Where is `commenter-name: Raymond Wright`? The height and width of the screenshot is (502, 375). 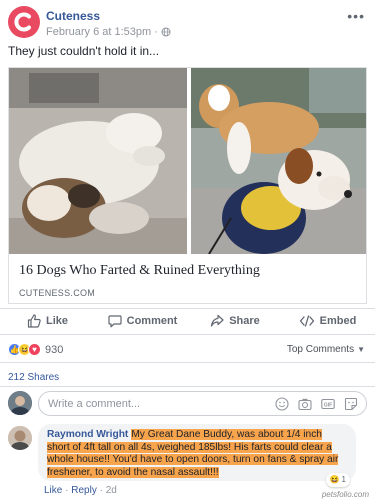 commenter-name: Raymond Wright is located at coordinates (87, 434).